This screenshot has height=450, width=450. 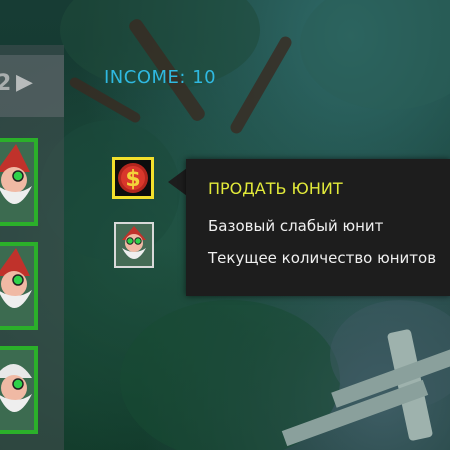 I want to click on page-selector: 2 ▶, so click(x=32, y=86).